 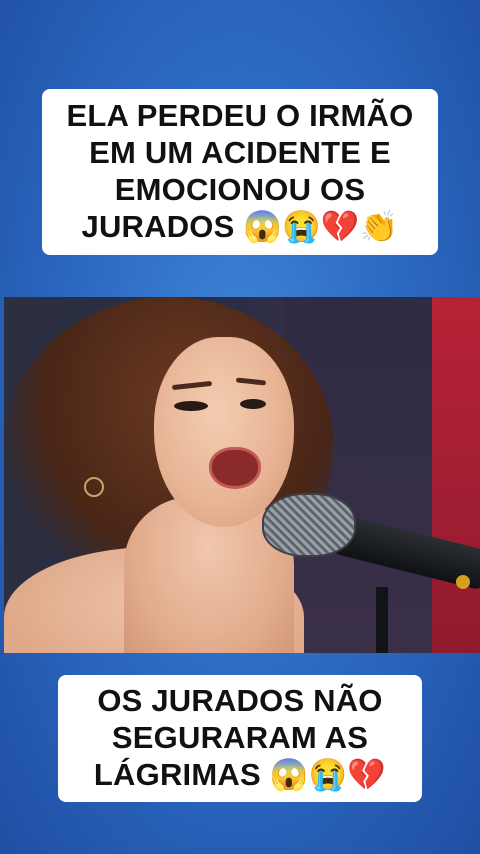 I want to click on mic-badge, so click(x=463, y=582).